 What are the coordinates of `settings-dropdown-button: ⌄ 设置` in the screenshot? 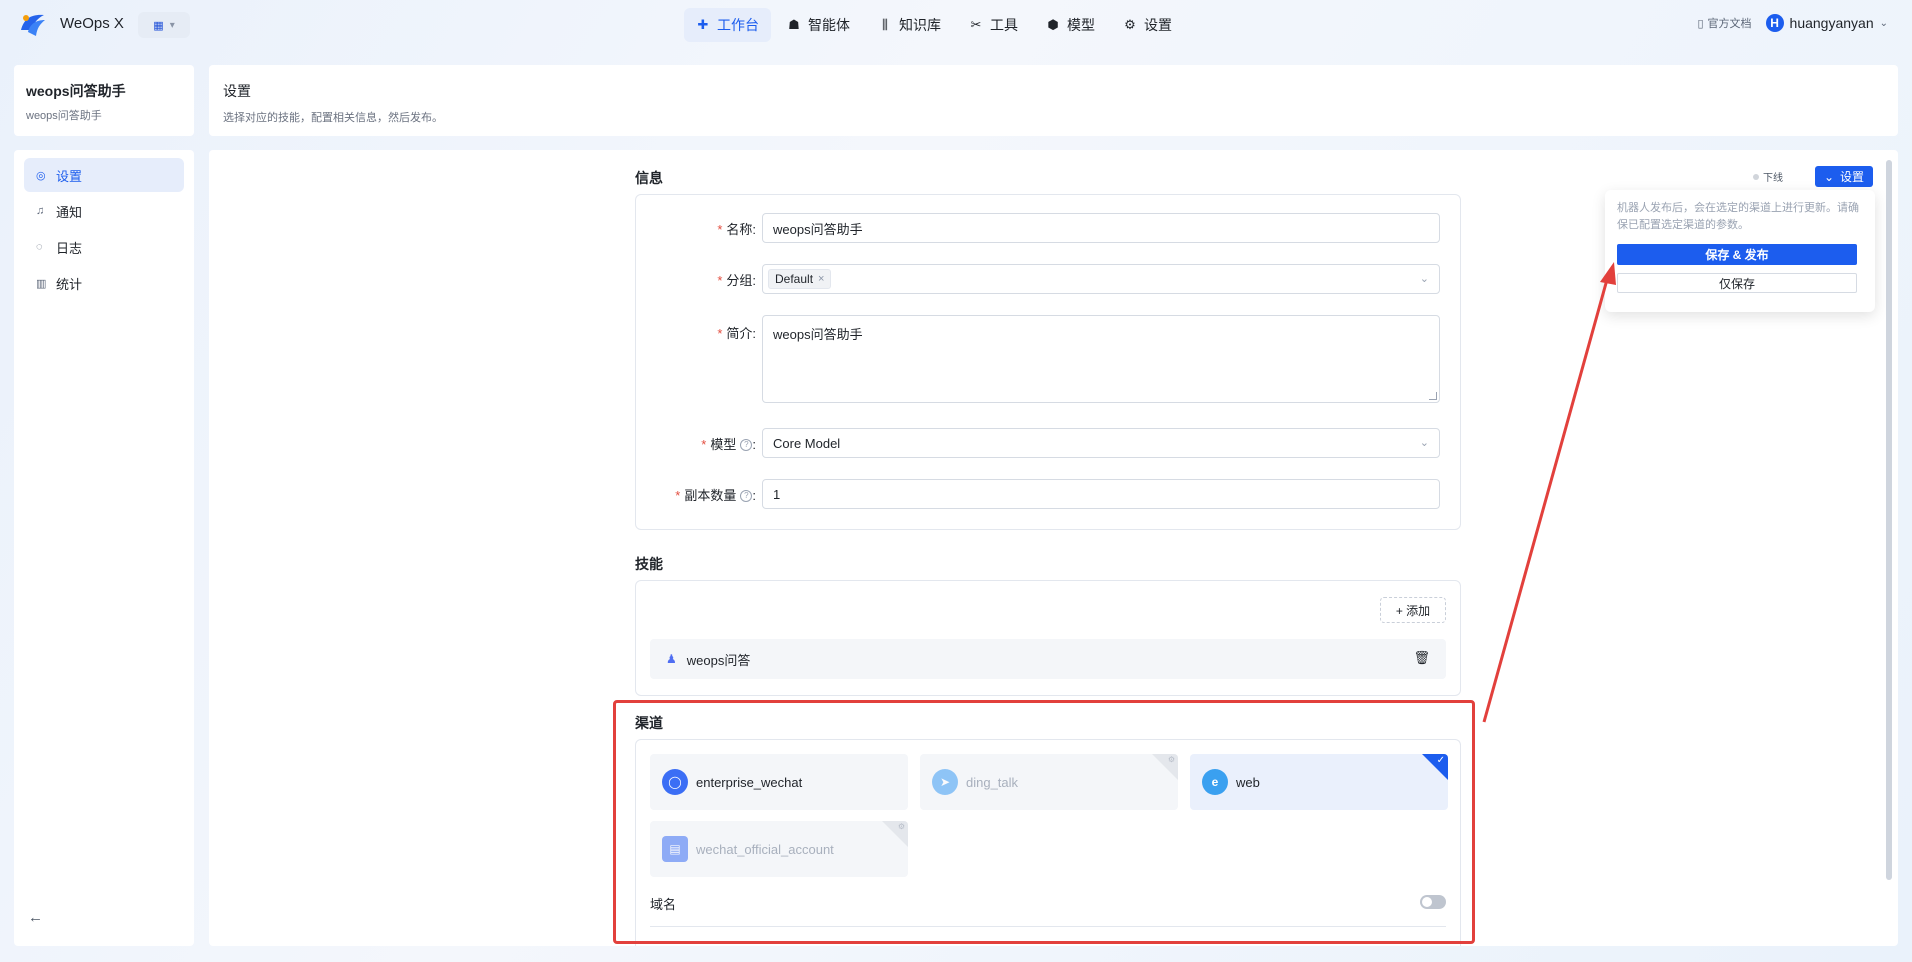 It's located at (1844, 176).